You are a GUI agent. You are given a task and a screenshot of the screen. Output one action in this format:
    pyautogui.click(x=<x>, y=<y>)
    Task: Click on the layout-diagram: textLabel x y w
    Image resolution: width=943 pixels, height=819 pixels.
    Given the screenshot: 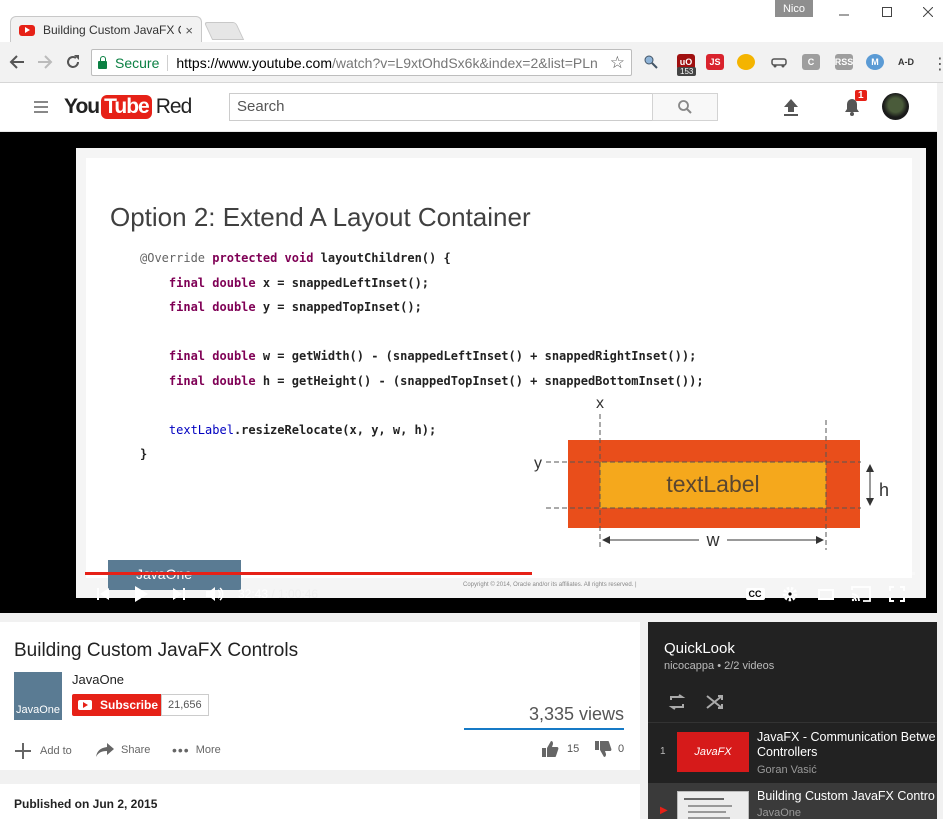 What is the action you would take?
    pyautogui.click(x=704, y=472)
    